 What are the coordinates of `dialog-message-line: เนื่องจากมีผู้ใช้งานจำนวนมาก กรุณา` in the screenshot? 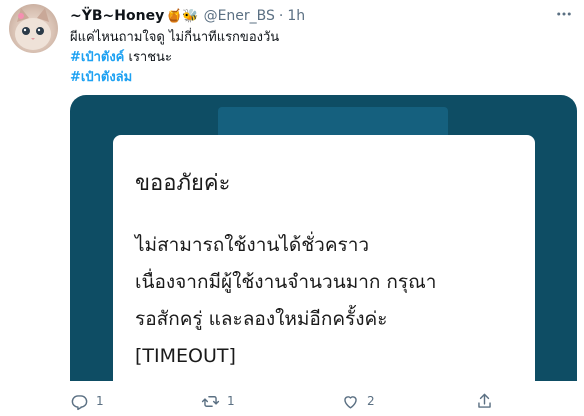 It's located at (286, 282).